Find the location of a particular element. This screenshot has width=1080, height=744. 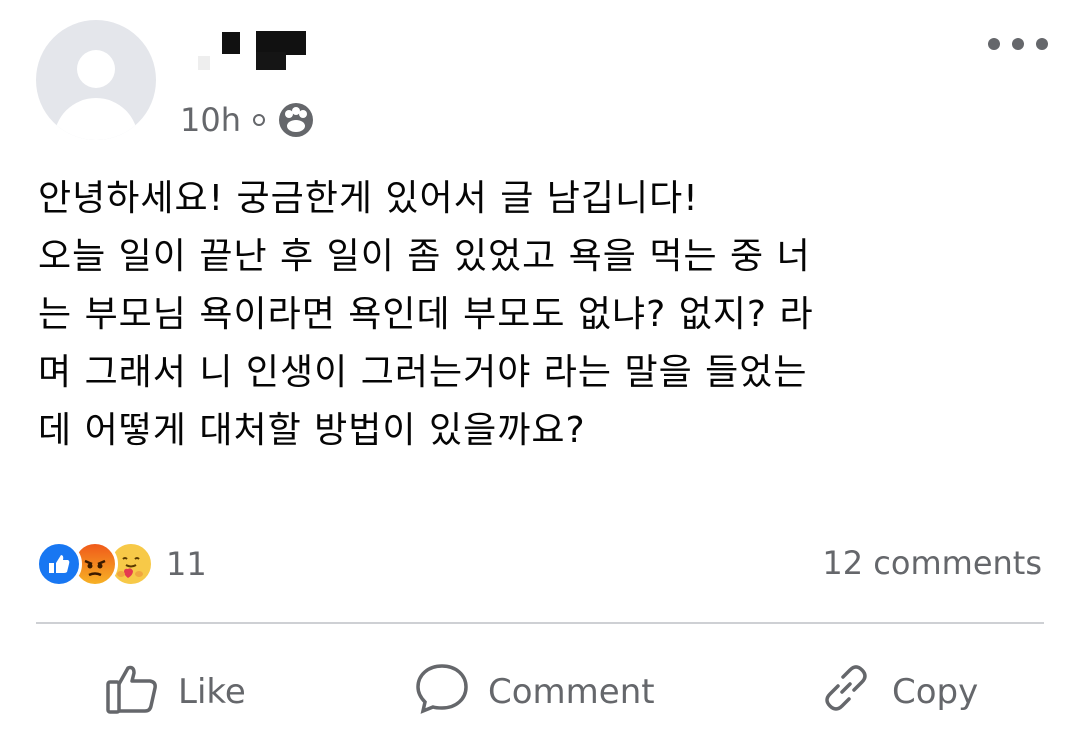

copy-button: Copy is located at coordinates (898, 692).